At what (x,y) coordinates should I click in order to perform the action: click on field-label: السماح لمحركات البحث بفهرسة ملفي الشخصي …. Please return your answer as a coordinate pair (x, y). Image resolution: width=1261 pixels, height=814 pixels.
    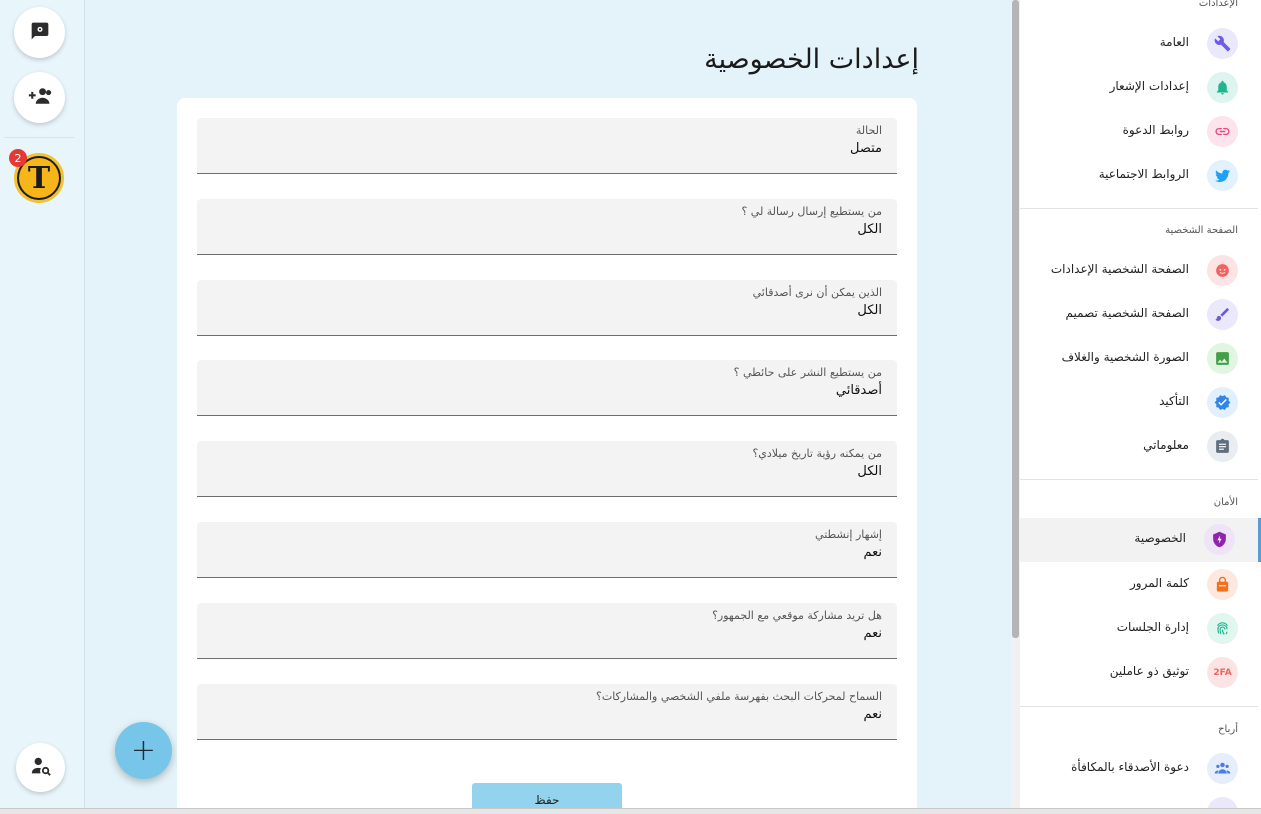
    Looking at the image, I should click on (739, 696).